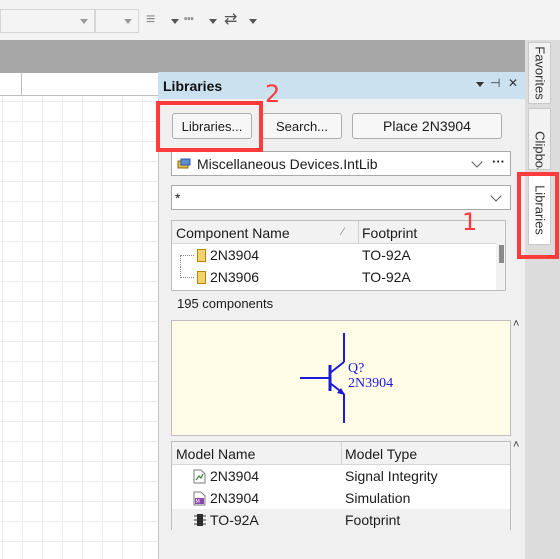 This screenshot has width=560, height=559. What do you see at coordinates (80, 84) in the screenshot?
I see `sheet-border` at bounding box center [80, 84].